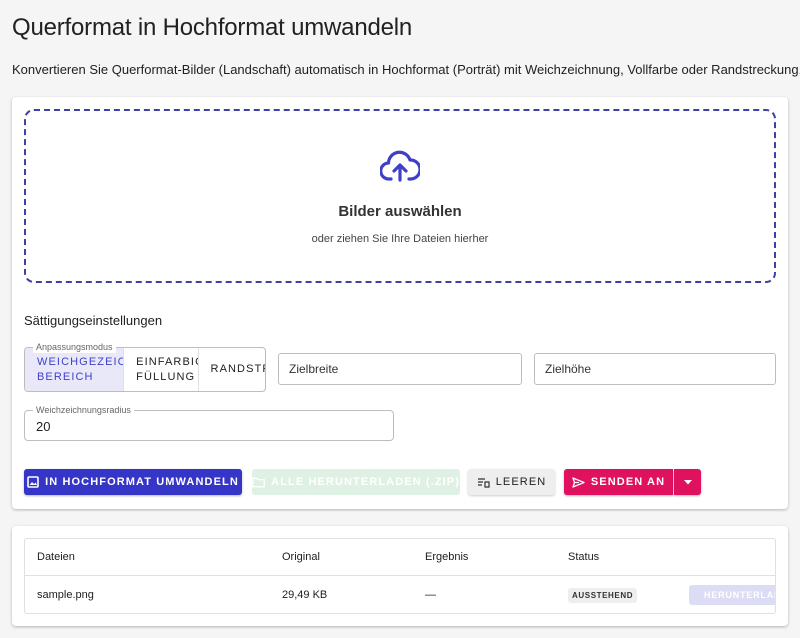 Image resolution: width=800 pixels, height=638 pixels. I want to click on header-files: Dateien, so click(56, 557).